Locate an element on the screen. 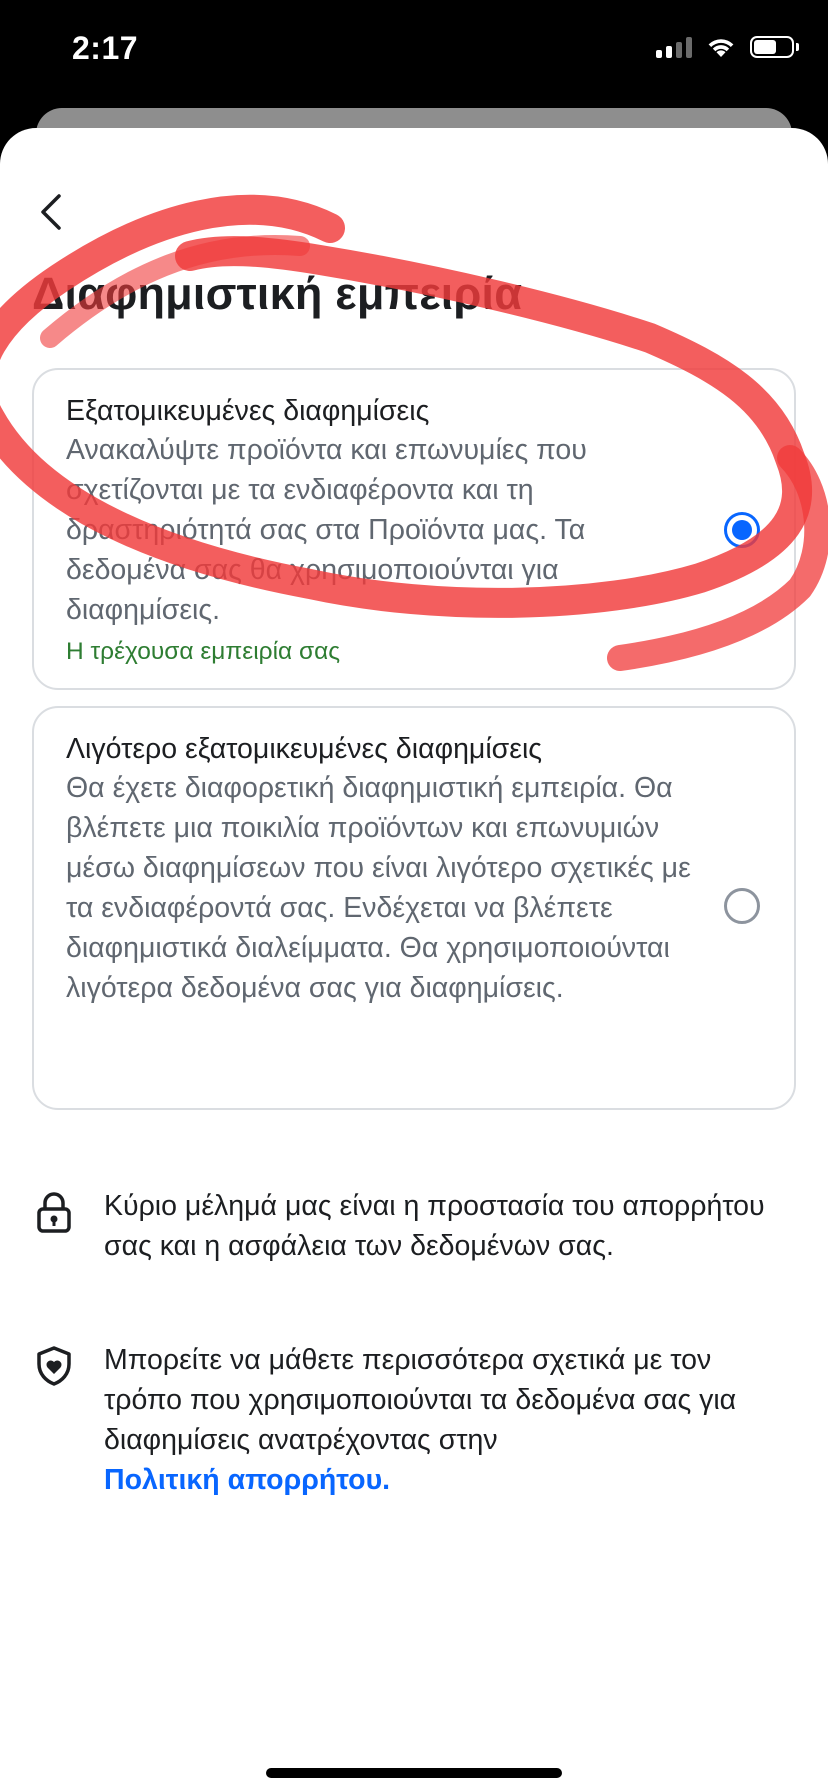  cellular-signal-icon is located at coordinates (674, 47).